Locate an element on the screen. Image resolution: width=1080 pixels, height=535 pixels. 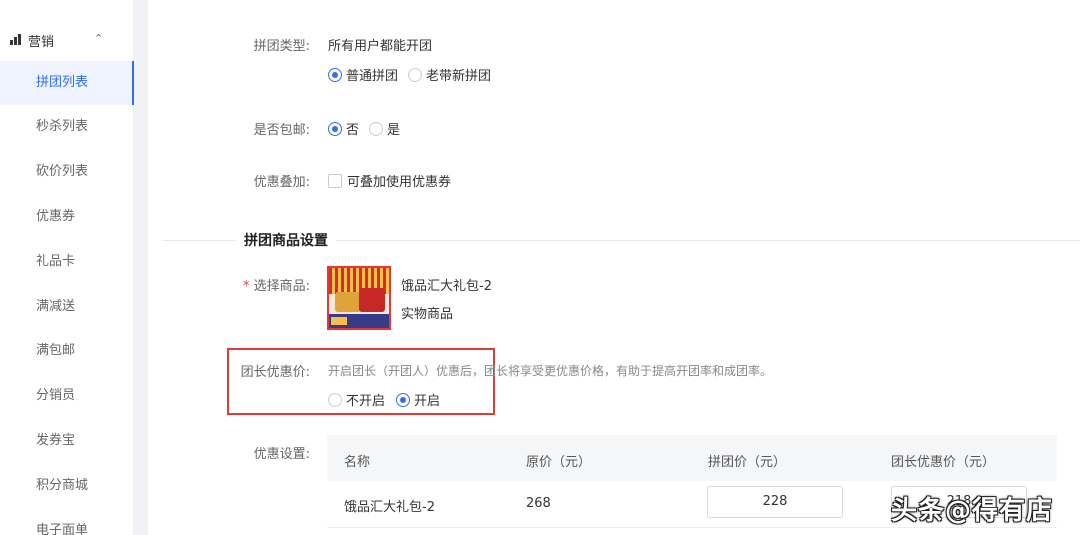
col-name: 名称 is located at coordinates (357, 462).